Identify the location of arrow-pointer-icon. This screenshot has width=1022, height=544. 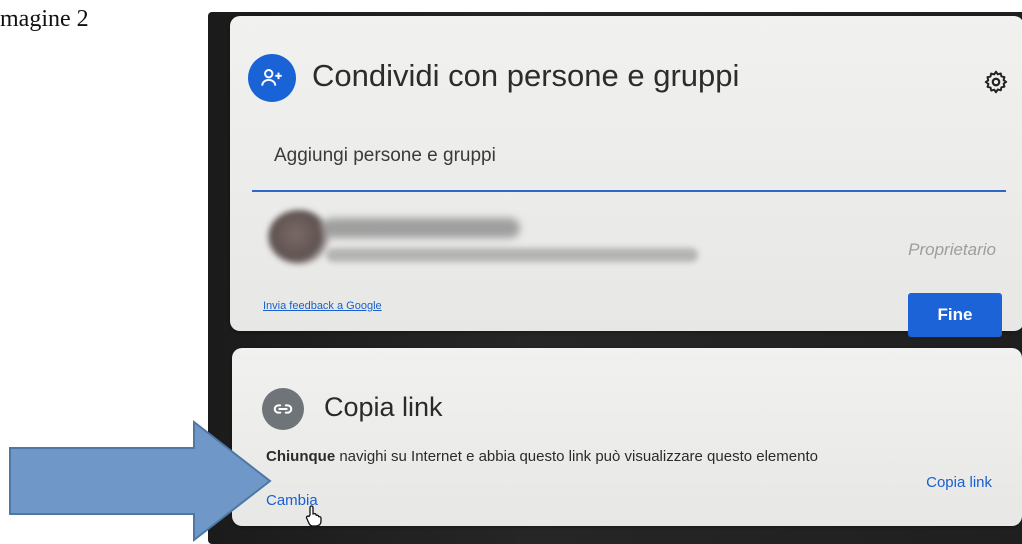
(140, 481).